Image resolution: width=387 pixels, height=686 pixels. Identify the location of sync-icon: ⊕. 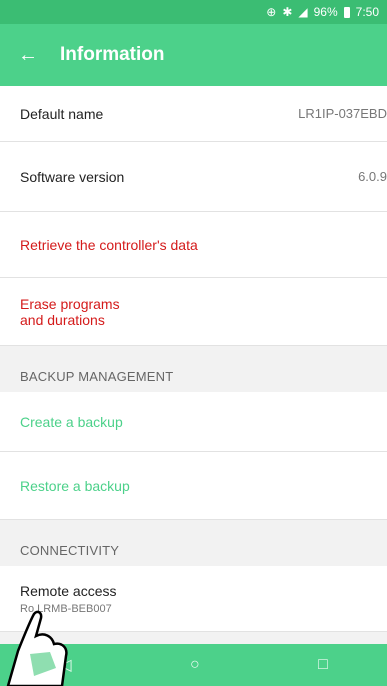
(271, 12).